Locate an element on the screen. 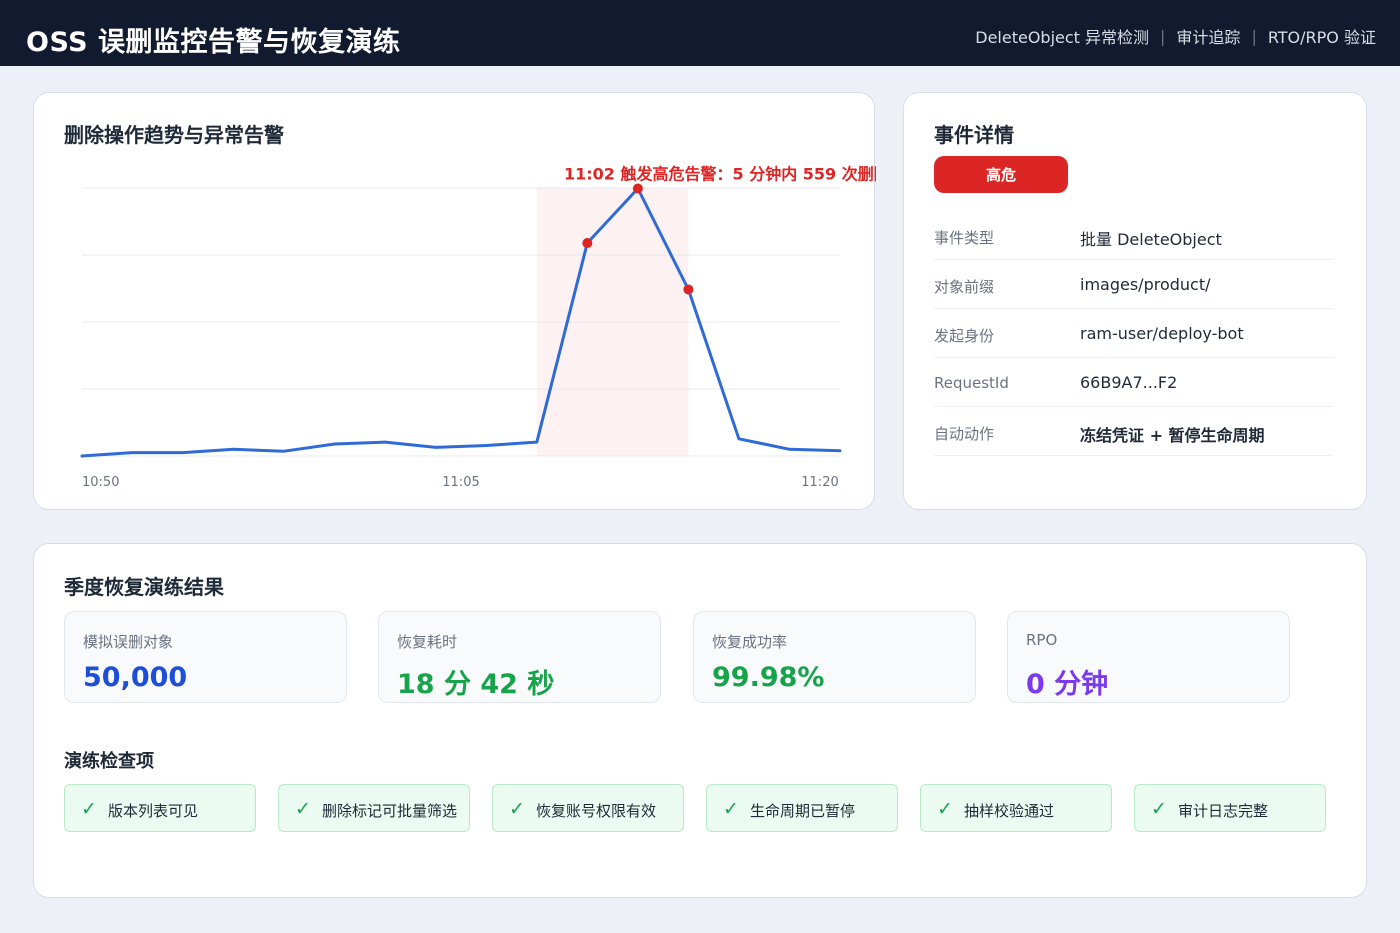 This screenshot has height=933, width=1400. detail-key: 事件类型 is located at coordinates (964, 238).